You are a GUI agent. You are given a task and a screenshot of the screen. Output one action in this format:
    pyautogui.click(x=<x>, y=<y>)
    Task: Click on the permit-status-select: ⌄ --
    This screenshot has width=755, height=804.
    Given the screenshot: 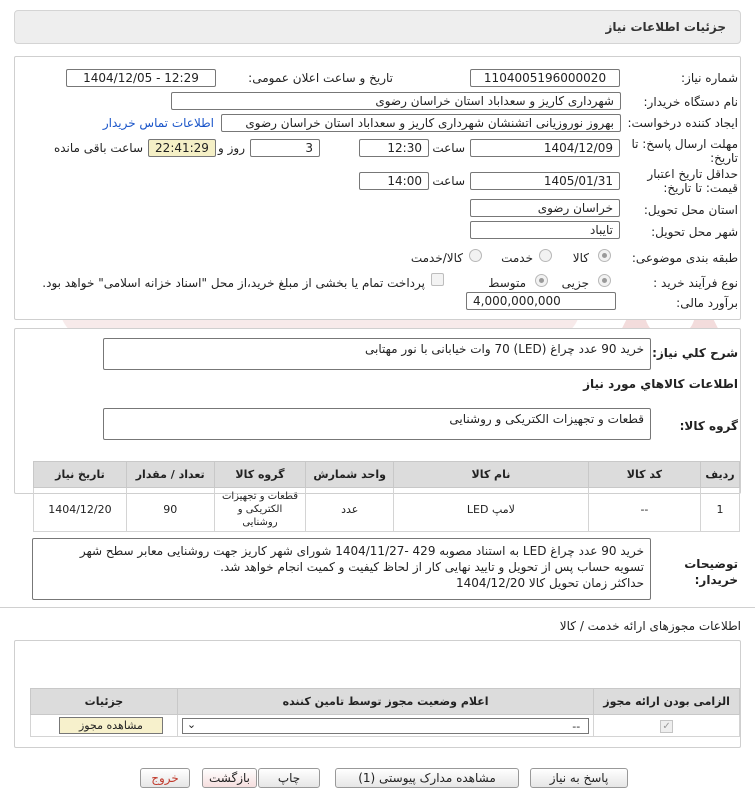 What is the action you would take?
    pyautogui.click(x=385, y=725)
    